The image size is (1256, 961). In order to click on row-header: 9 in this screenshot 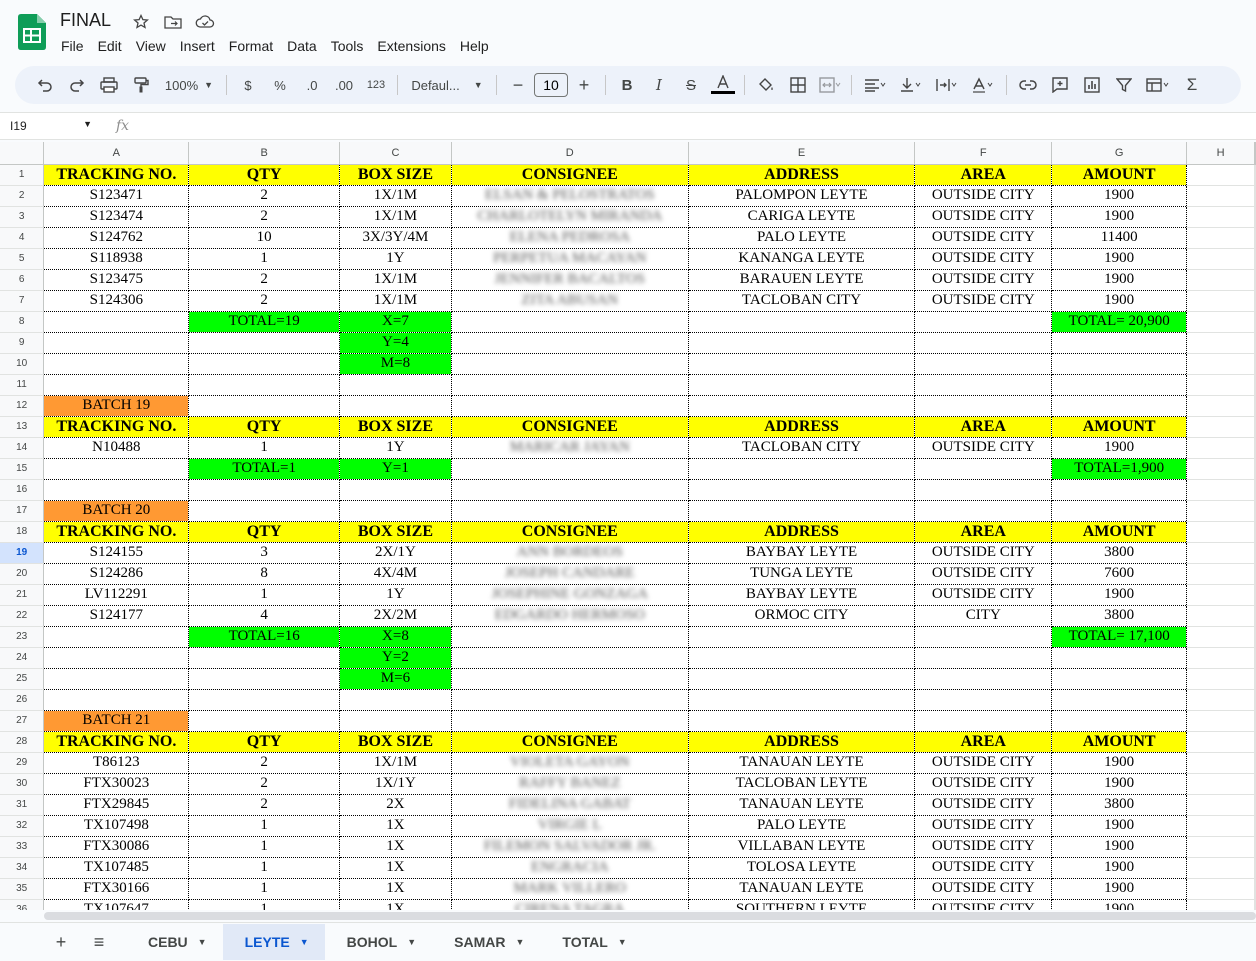, I will do `click(22, 343)`.